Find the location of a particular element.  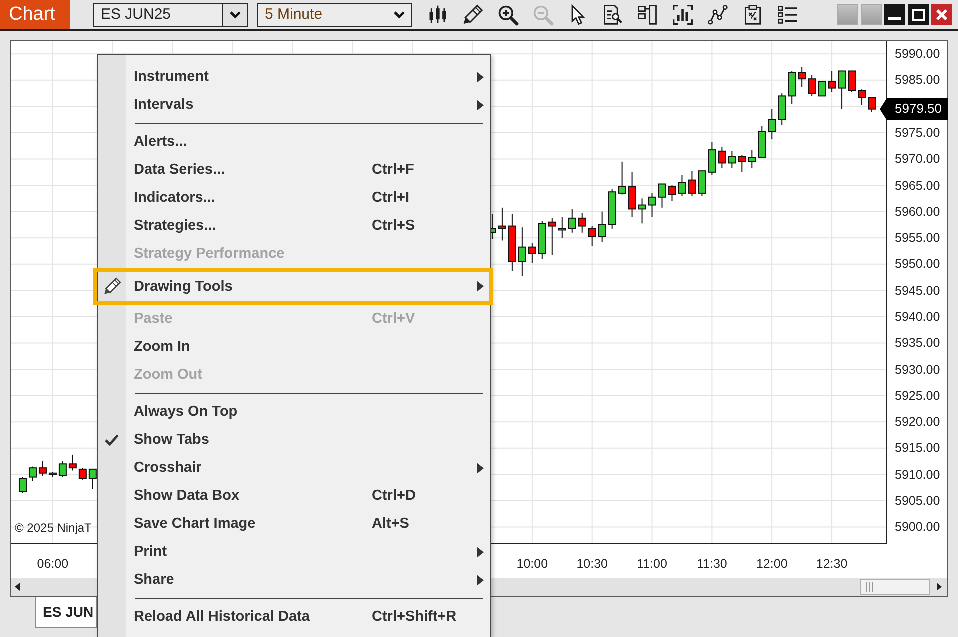

shortcut-text: Ctrl+V is located at coordinates (394, 319).